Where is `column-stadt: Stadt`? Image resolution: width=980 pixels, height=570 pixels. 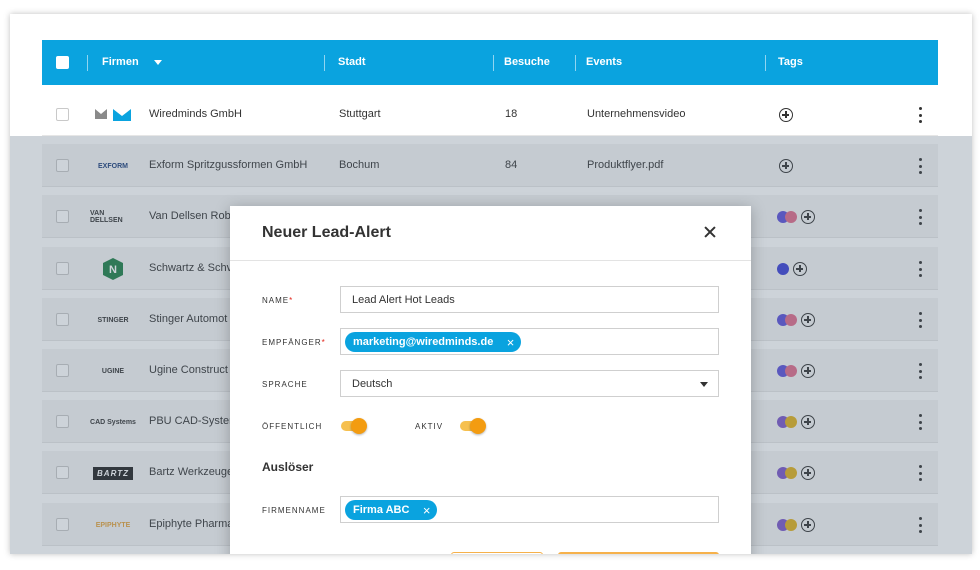 column-stadt: Stadt is located at coordinates (352, 62).